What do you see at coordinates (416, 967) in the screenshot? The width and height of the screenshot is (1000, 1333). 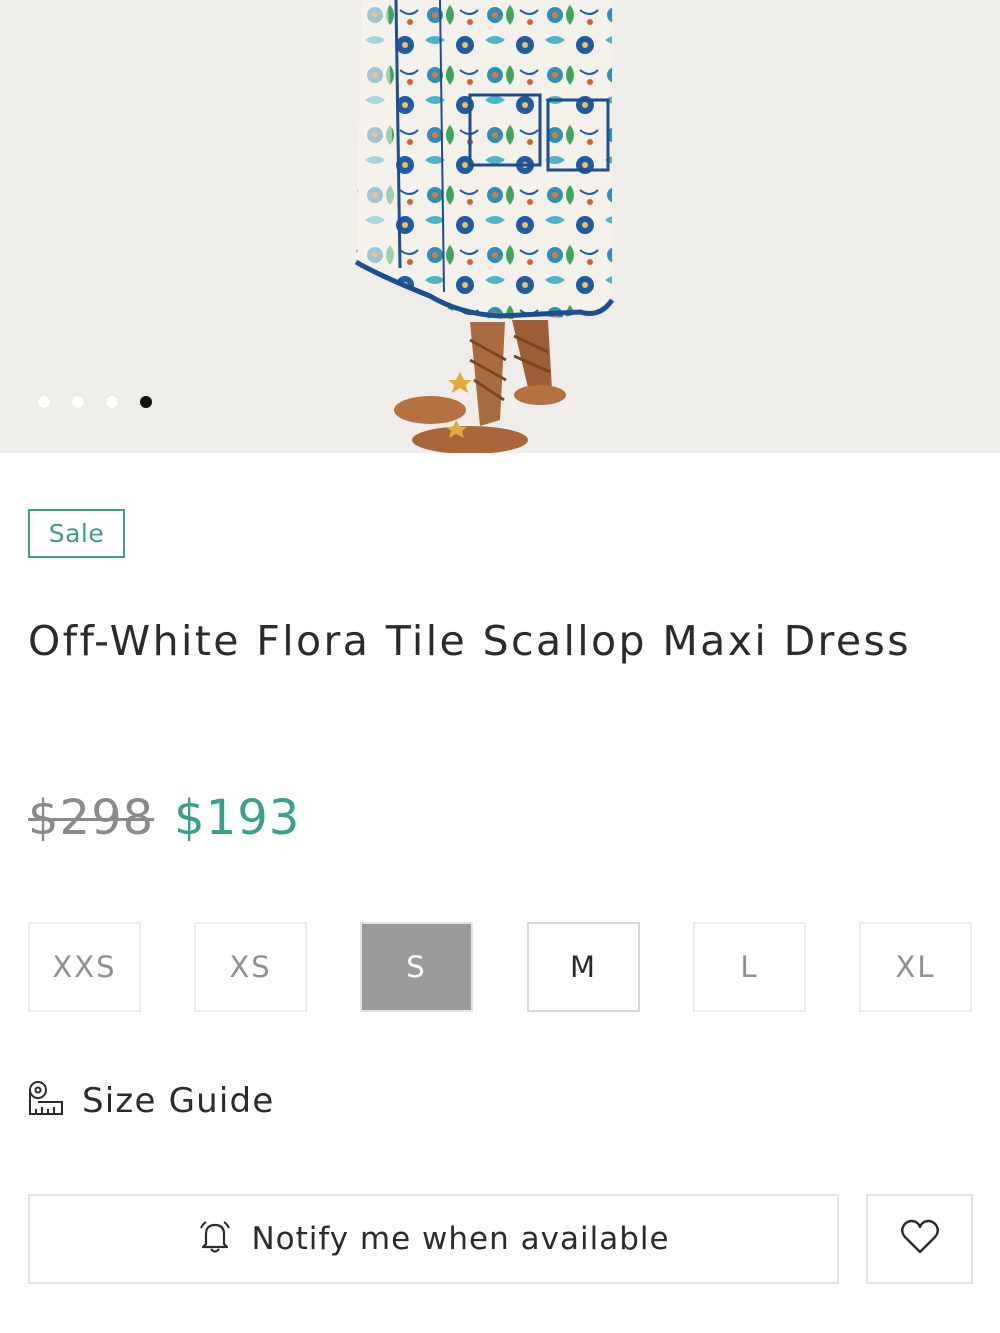 I see `size-option-s: S` at bounding box center [416, 967].